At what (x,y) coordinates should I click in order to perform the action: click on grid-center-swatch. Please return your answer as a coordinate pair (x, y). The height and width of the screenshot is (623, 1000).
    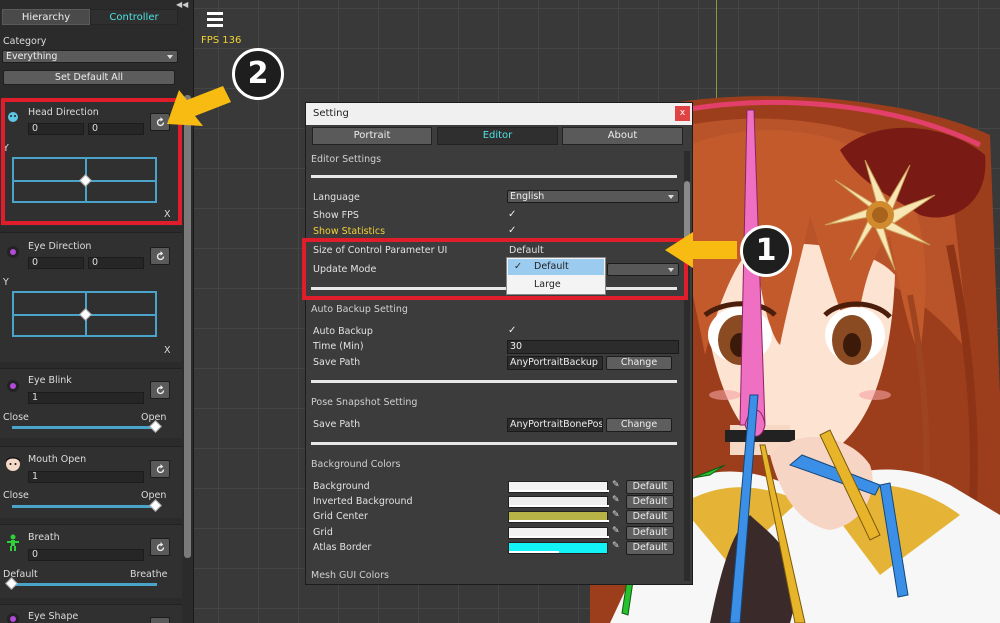
    Looking at the image, I should click on (558, 517).